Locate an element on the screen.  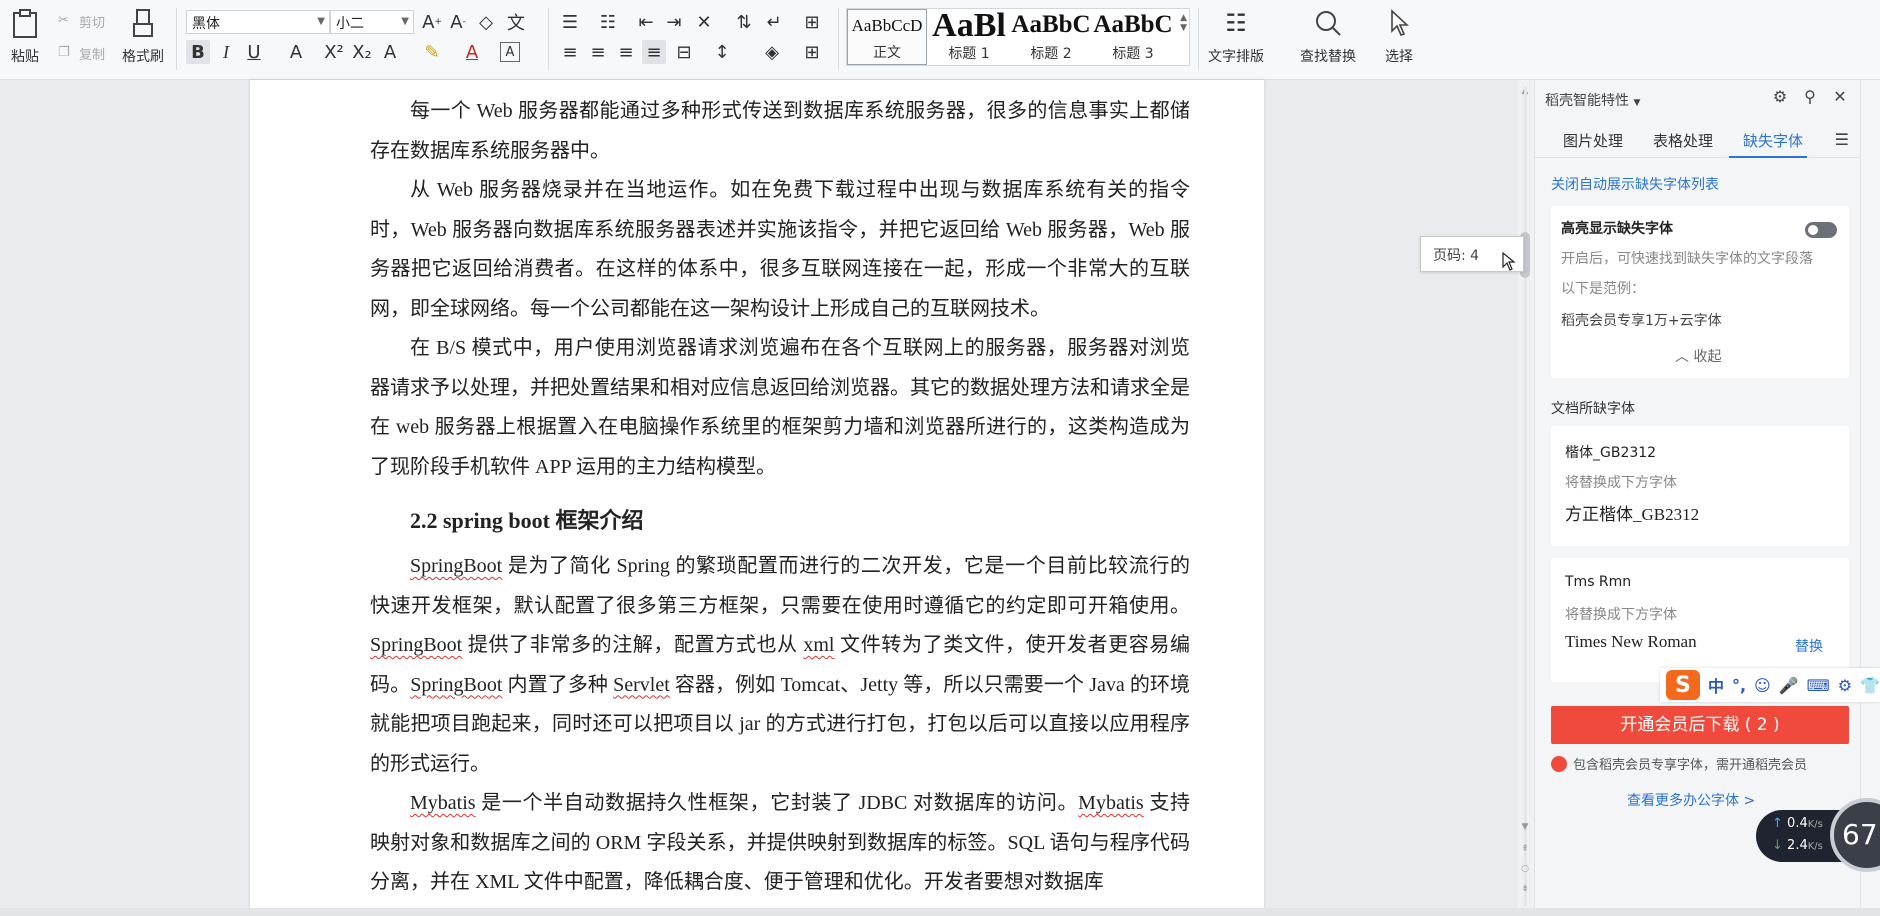
increase-indent-icon: ⇥ is located at coordinates (674, 22).